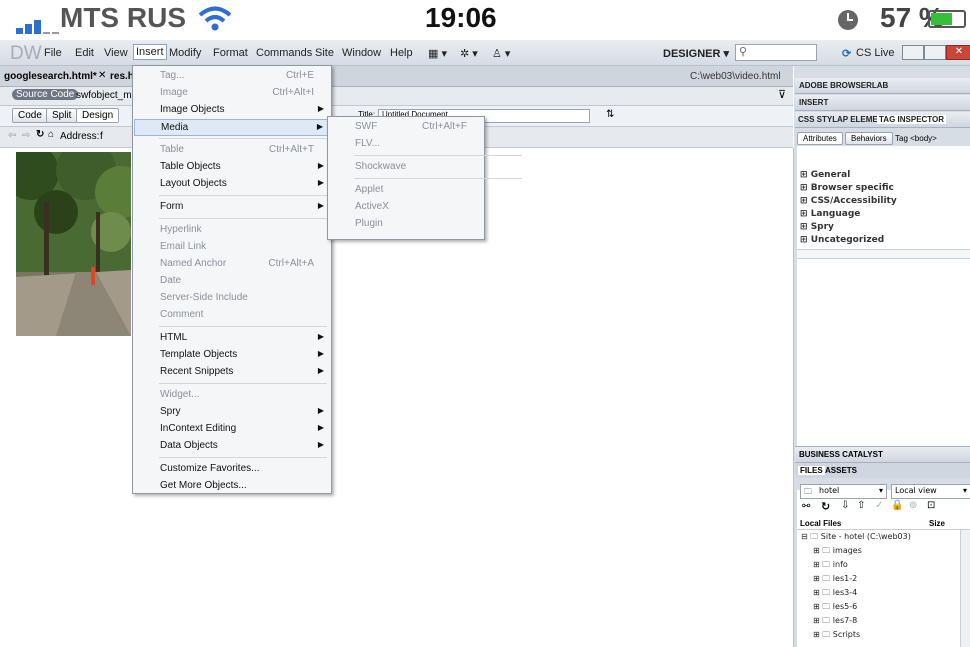  I want to click on address-field: f, so click(101, 136).